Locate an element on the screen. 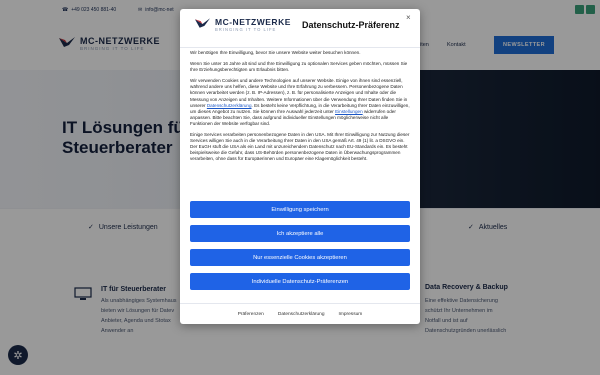 This screenshot has height=375, width=600. footer-link-privacy: Datenschutzerklärung is located at coordinates (301, 314).